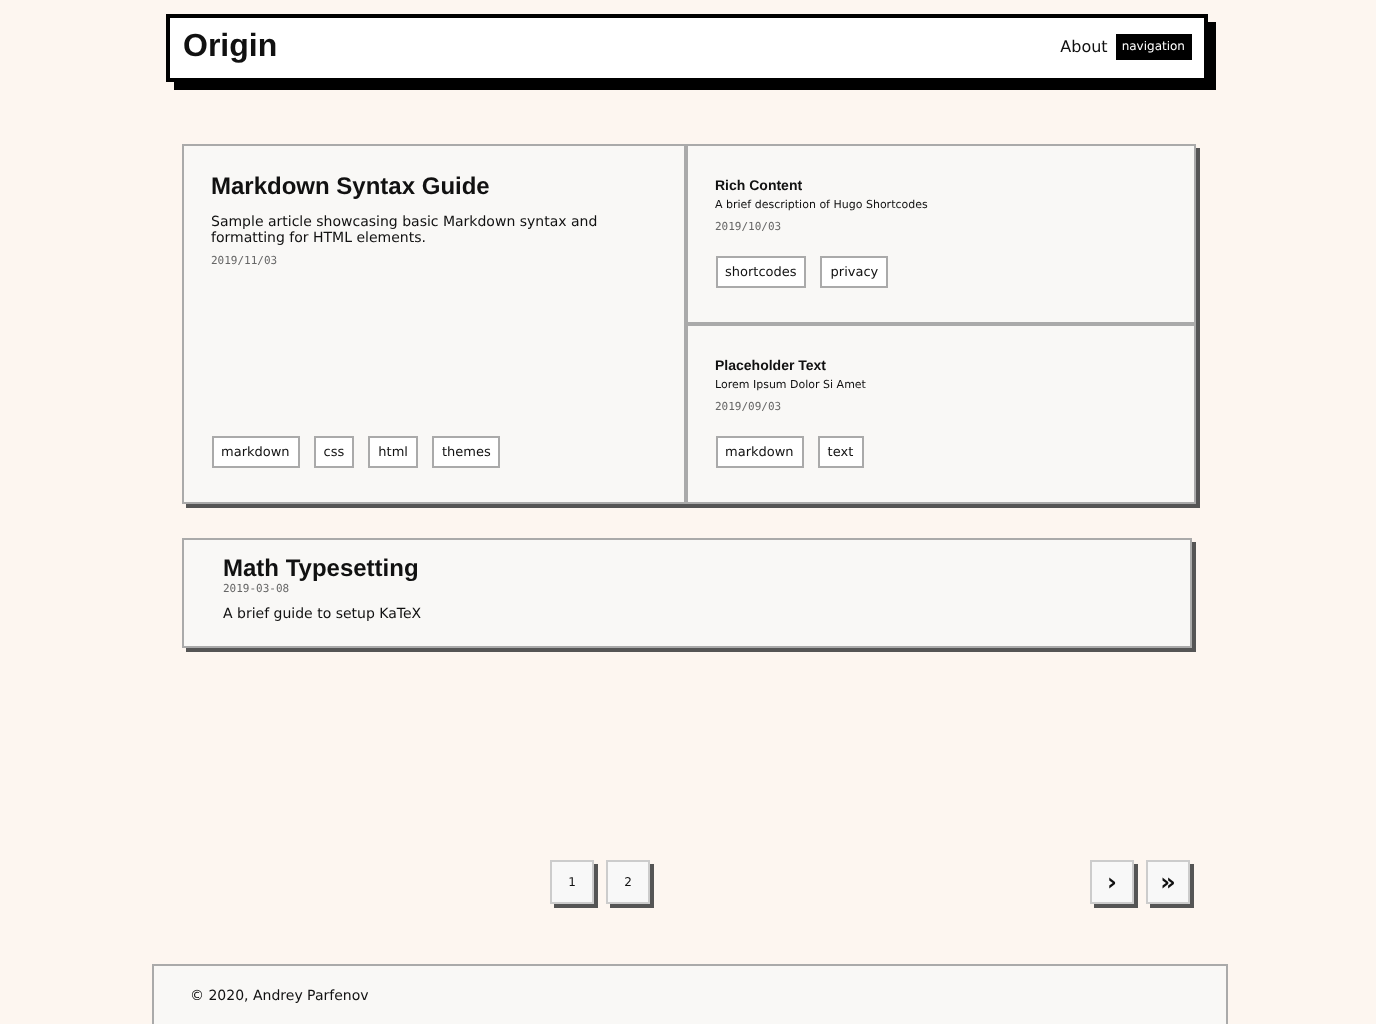  What do you see at coordinates (1168, 882) in the screenshot?
I see `last-page-button: »` at bounding box center [1168, 882].